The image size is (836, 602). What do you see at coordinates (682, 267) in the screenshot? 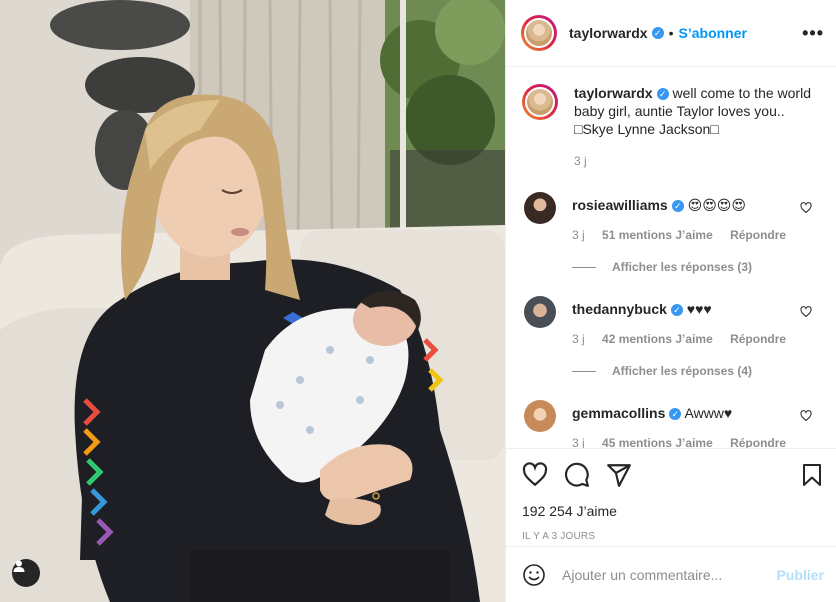
I see `view-replies-label: Afficher les réponses (3)` at bounding box center [682, 267].